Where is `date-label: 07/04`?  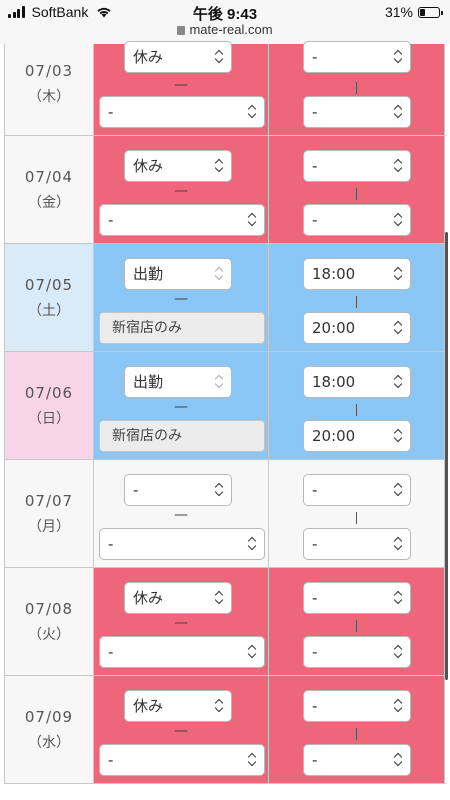 date-label: 07/04 is located at coordinates (49, 177).